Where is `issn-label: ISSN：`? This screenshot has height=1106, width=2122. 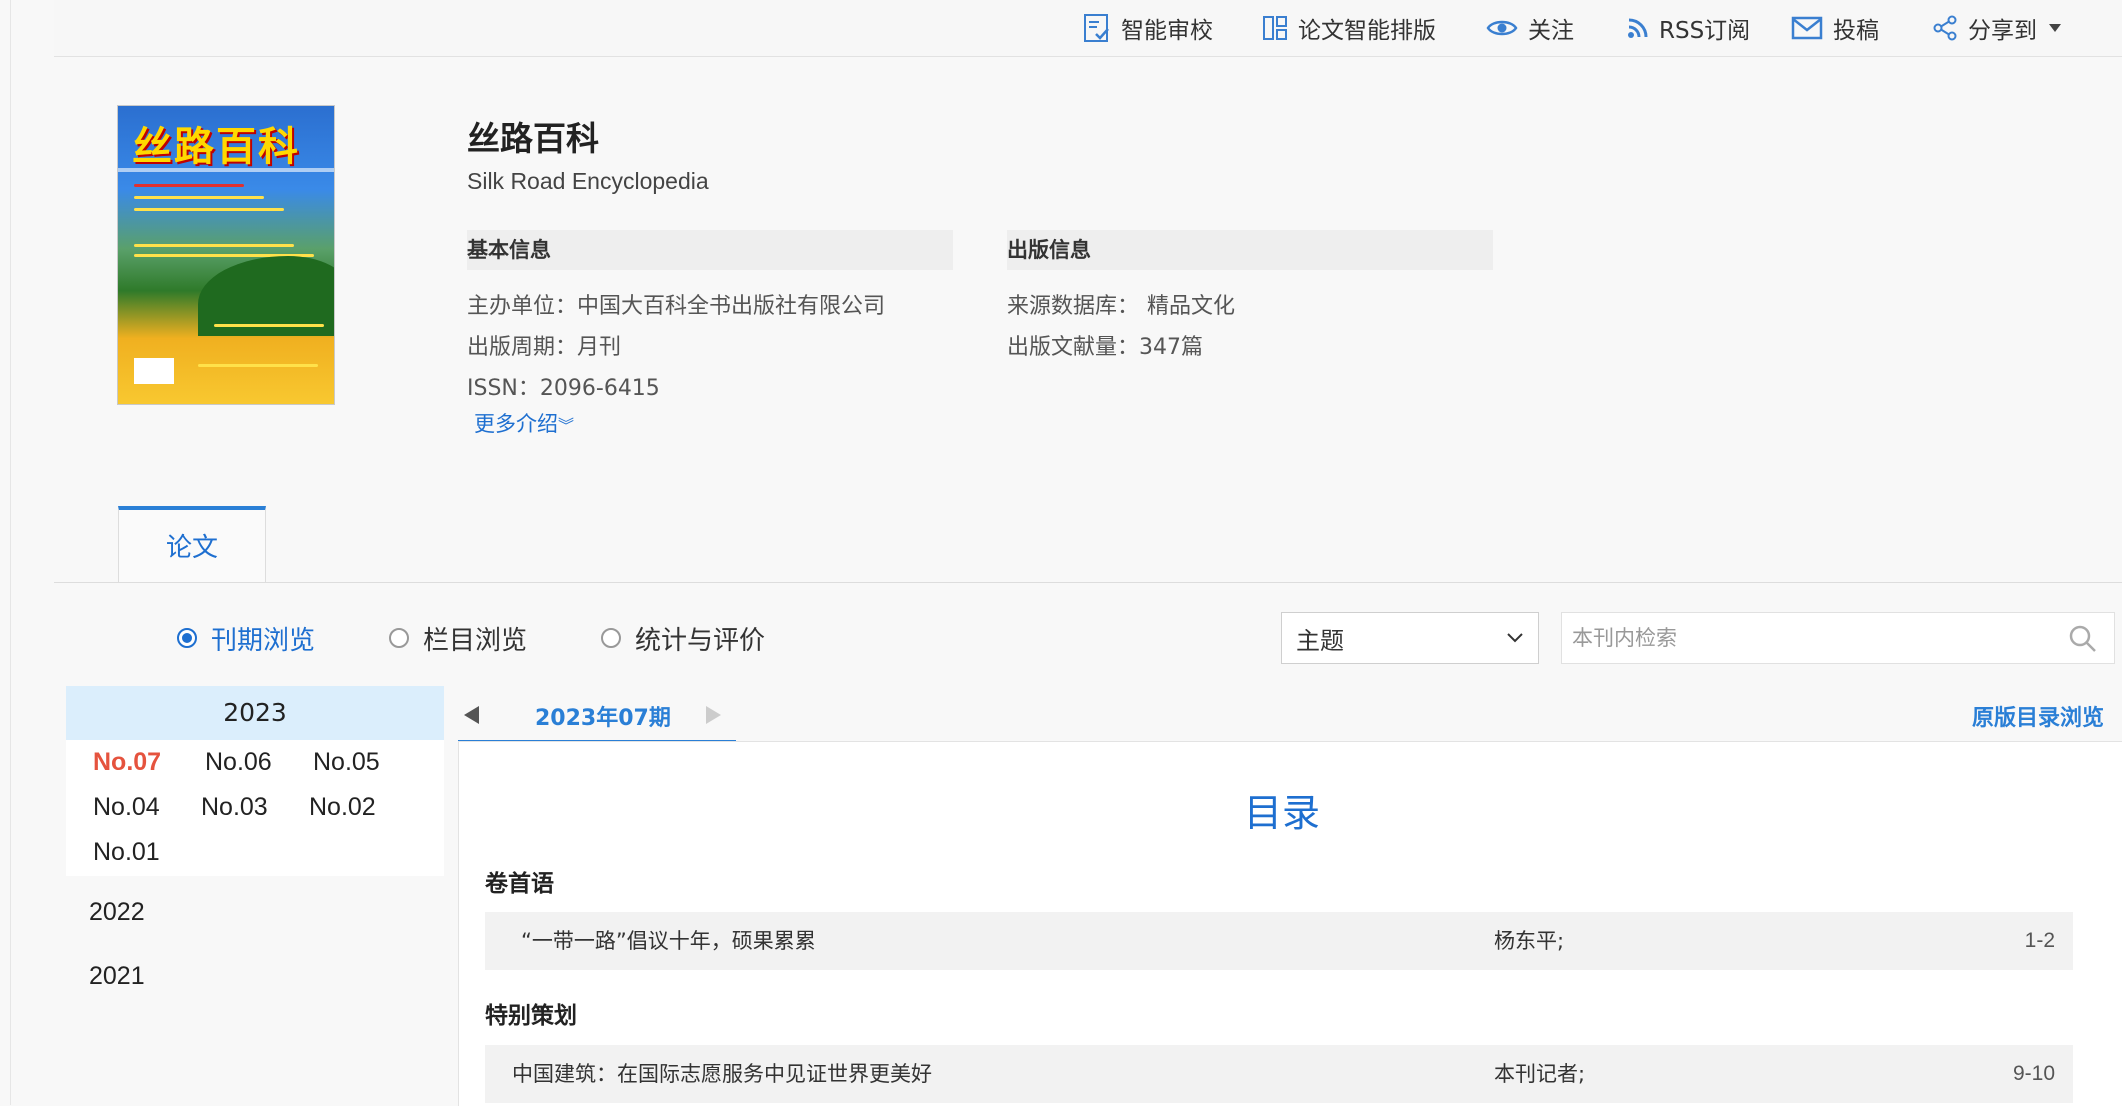
issn-label: ISSN： is located at coordinates (503, 388).